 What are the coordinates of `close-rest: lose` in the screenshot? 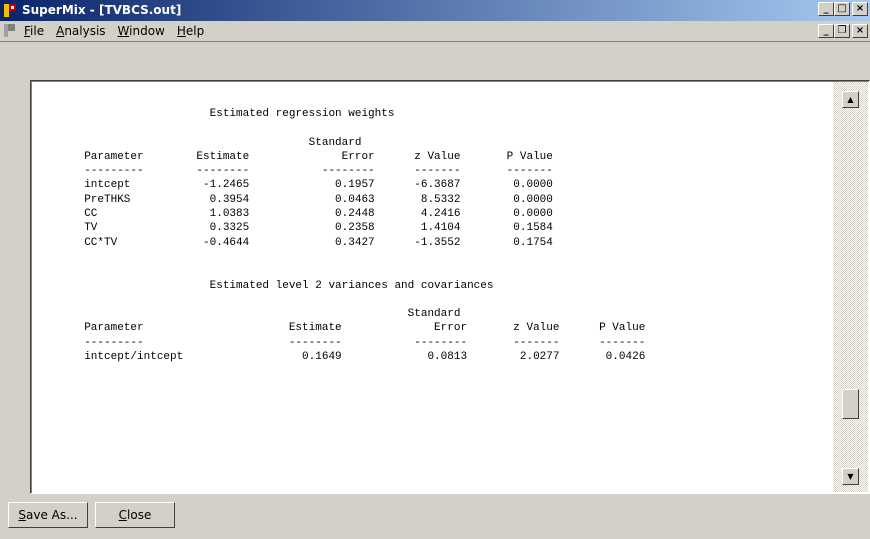 It's located at (139, 515).